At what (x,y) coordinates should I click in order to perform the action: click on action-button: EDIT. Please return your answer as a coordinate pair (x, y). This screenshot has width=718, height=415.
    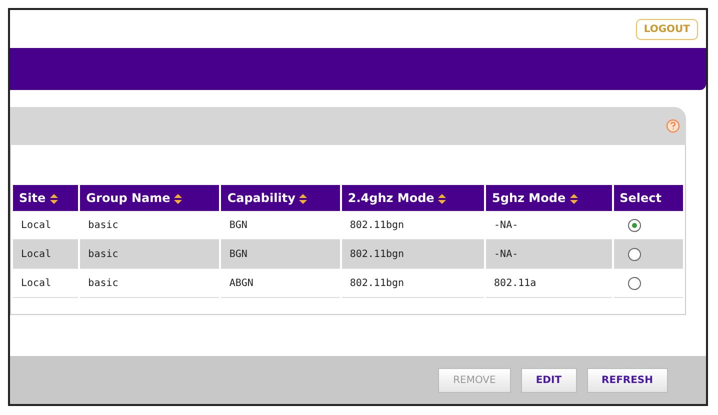
    Looking at the image, I should click on (548, 380).